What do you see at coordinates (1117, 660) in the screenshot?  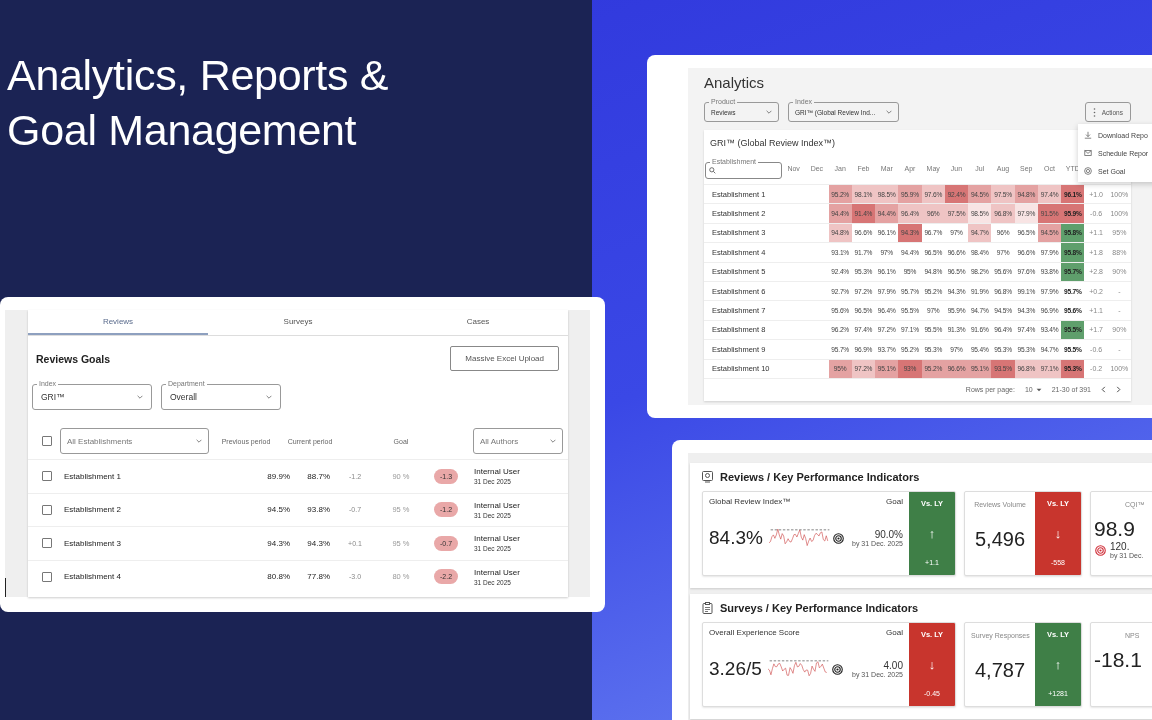 I see `kpi-value: -18.1` at bounding box center [1117, 660].